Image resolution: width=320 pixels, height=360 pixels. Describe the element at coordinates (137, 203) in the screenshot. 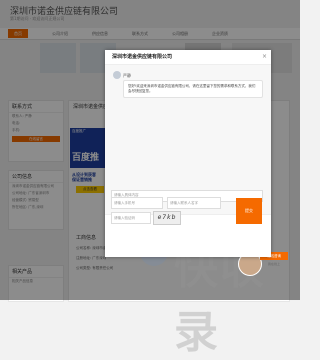

I see `phone-field: 请输入手机号` at that location.